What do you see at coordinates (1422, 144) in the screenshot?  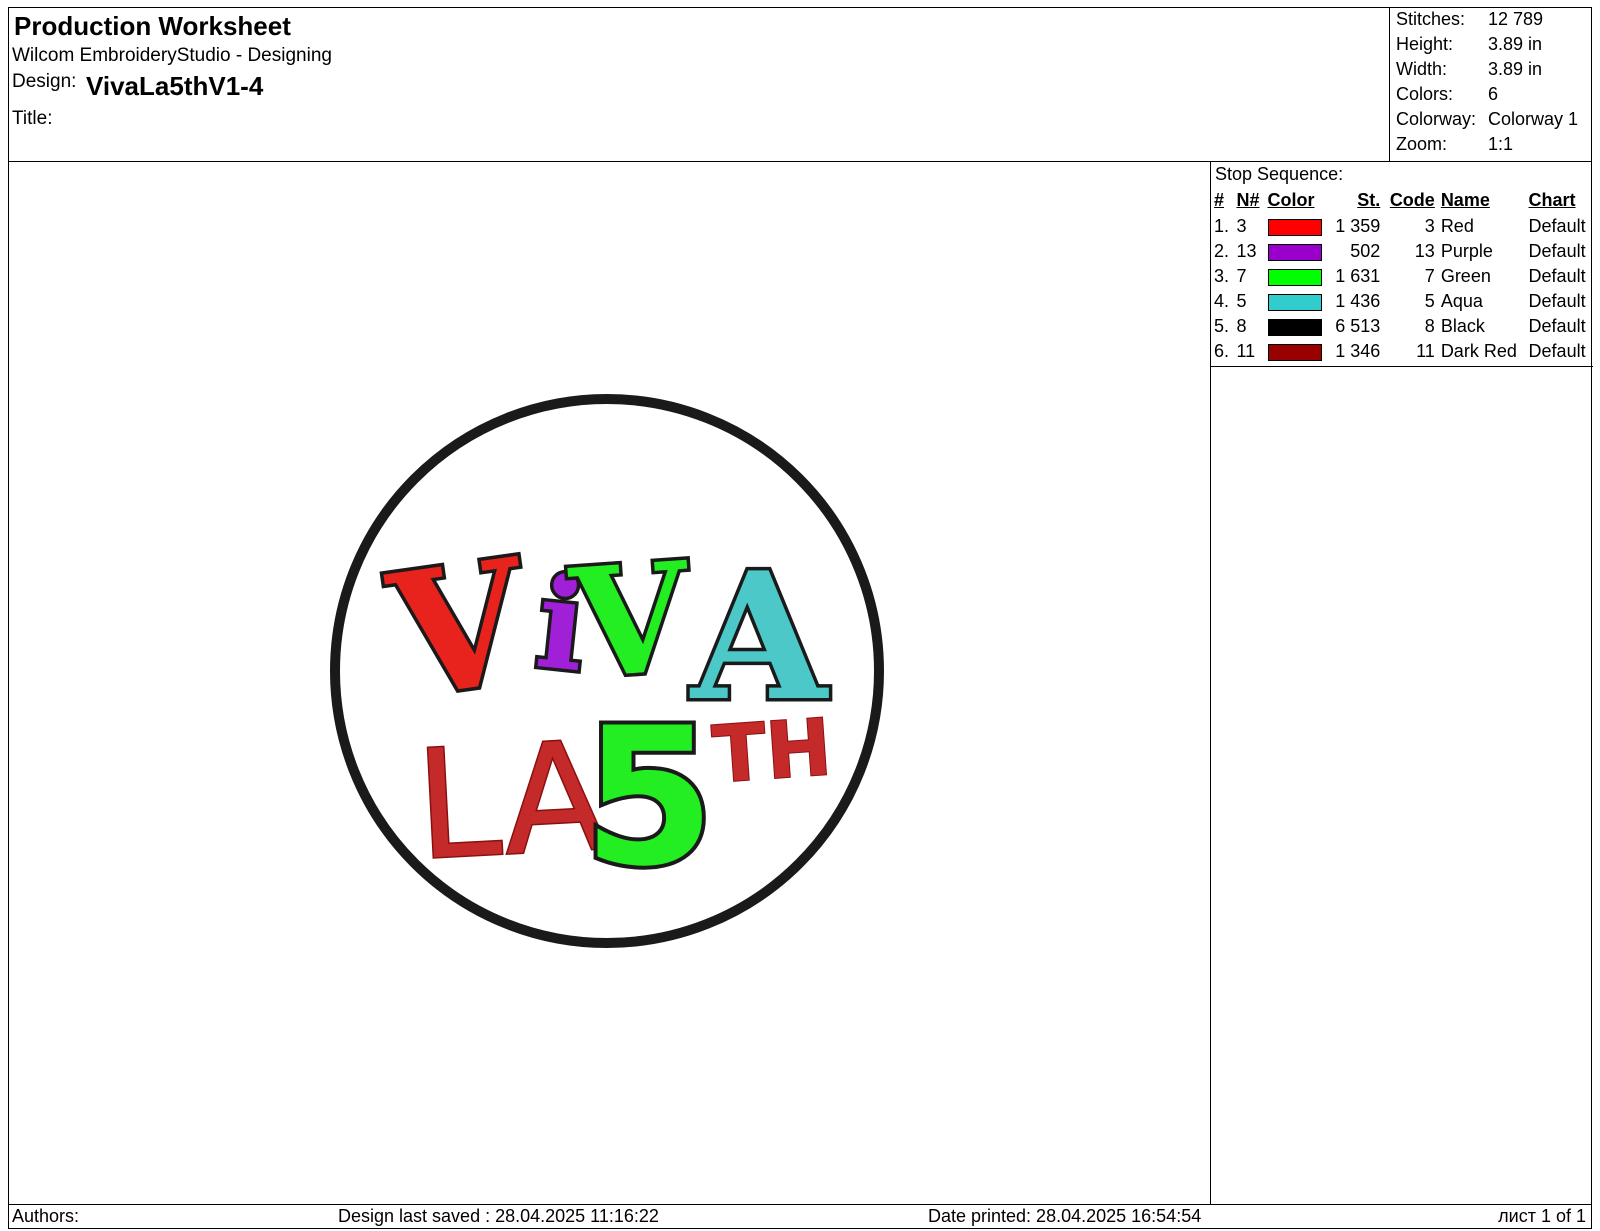 I see `stat-key: Zoom:` at bounding box center [1422, 144].